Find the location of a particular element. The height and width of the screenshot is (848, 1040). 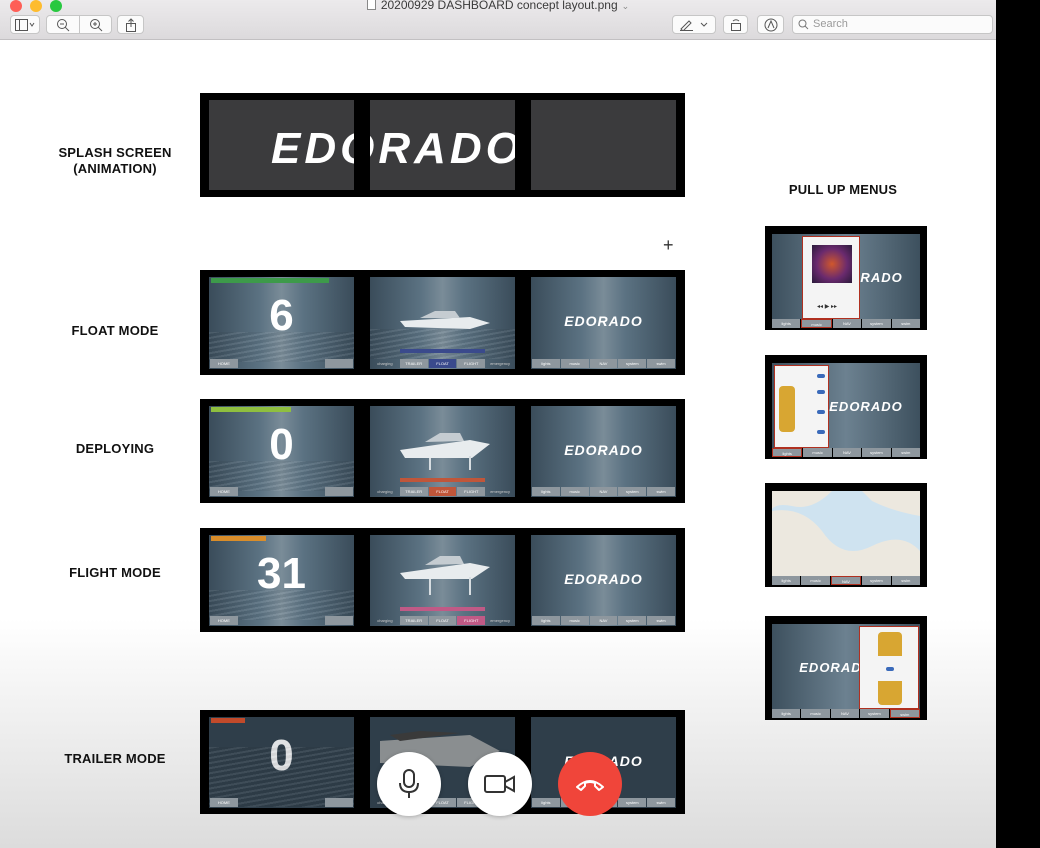

camera-button is located at coordinates (500, 784).